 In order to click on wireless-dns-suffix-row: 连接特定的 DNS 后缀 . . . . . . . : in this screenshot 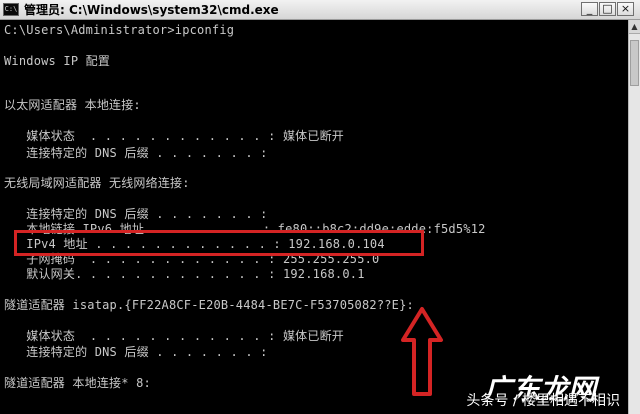, I will do `click(136, 214)`.